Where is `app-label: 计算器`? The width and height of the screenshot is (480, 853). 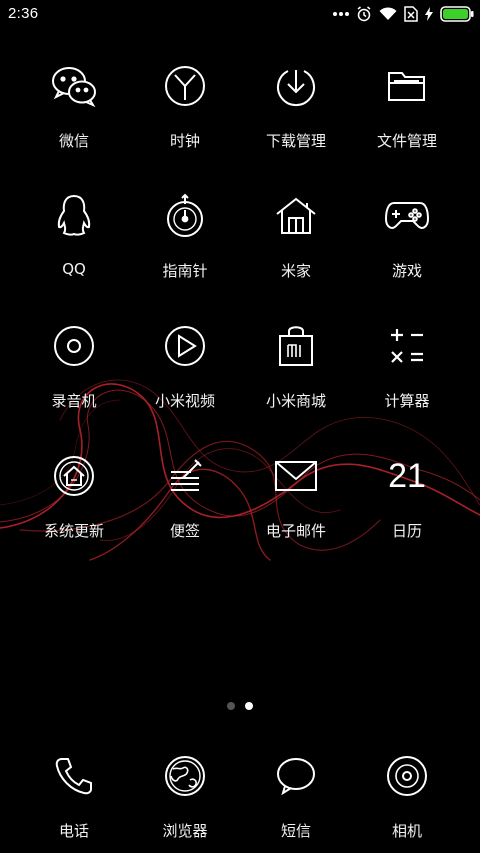
app-label: 计算器 is located at coordinates (407, 401).